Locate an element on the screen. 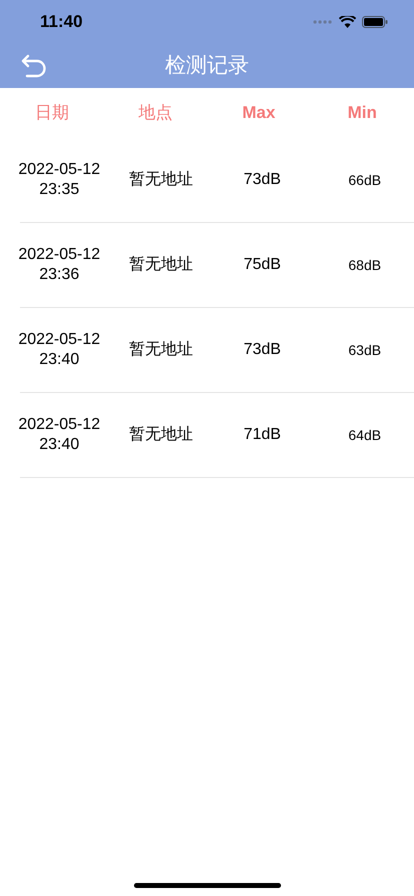  battery-icon is located at coordinates (375, 22).